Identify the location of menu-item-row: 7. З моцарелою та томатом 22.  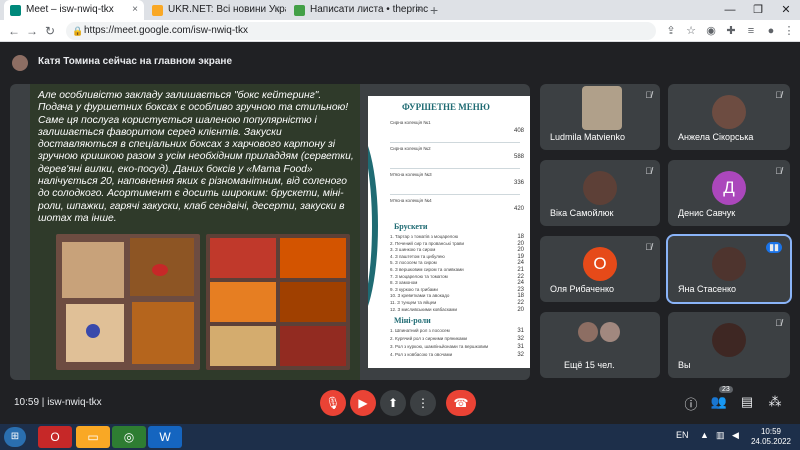
(457, 277).